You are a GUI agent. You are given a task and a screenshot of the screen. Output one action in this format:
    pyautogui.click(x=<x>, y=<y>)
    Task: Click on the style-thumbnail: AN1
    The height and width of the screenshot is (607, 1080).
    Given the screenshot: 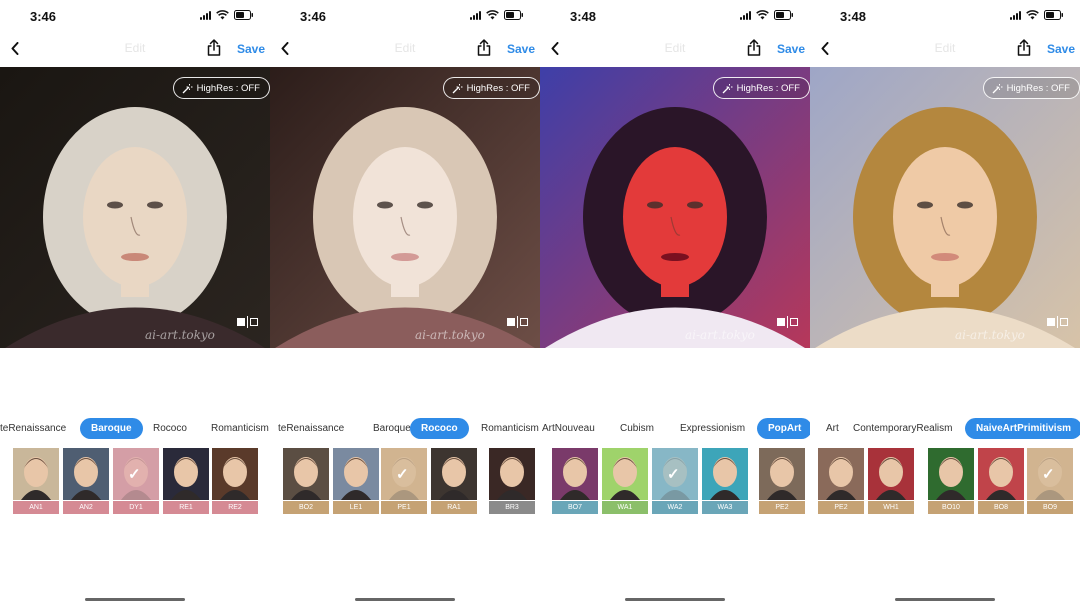 What is the action you would take?
    pyautogui.click(x=36, y=481)
    